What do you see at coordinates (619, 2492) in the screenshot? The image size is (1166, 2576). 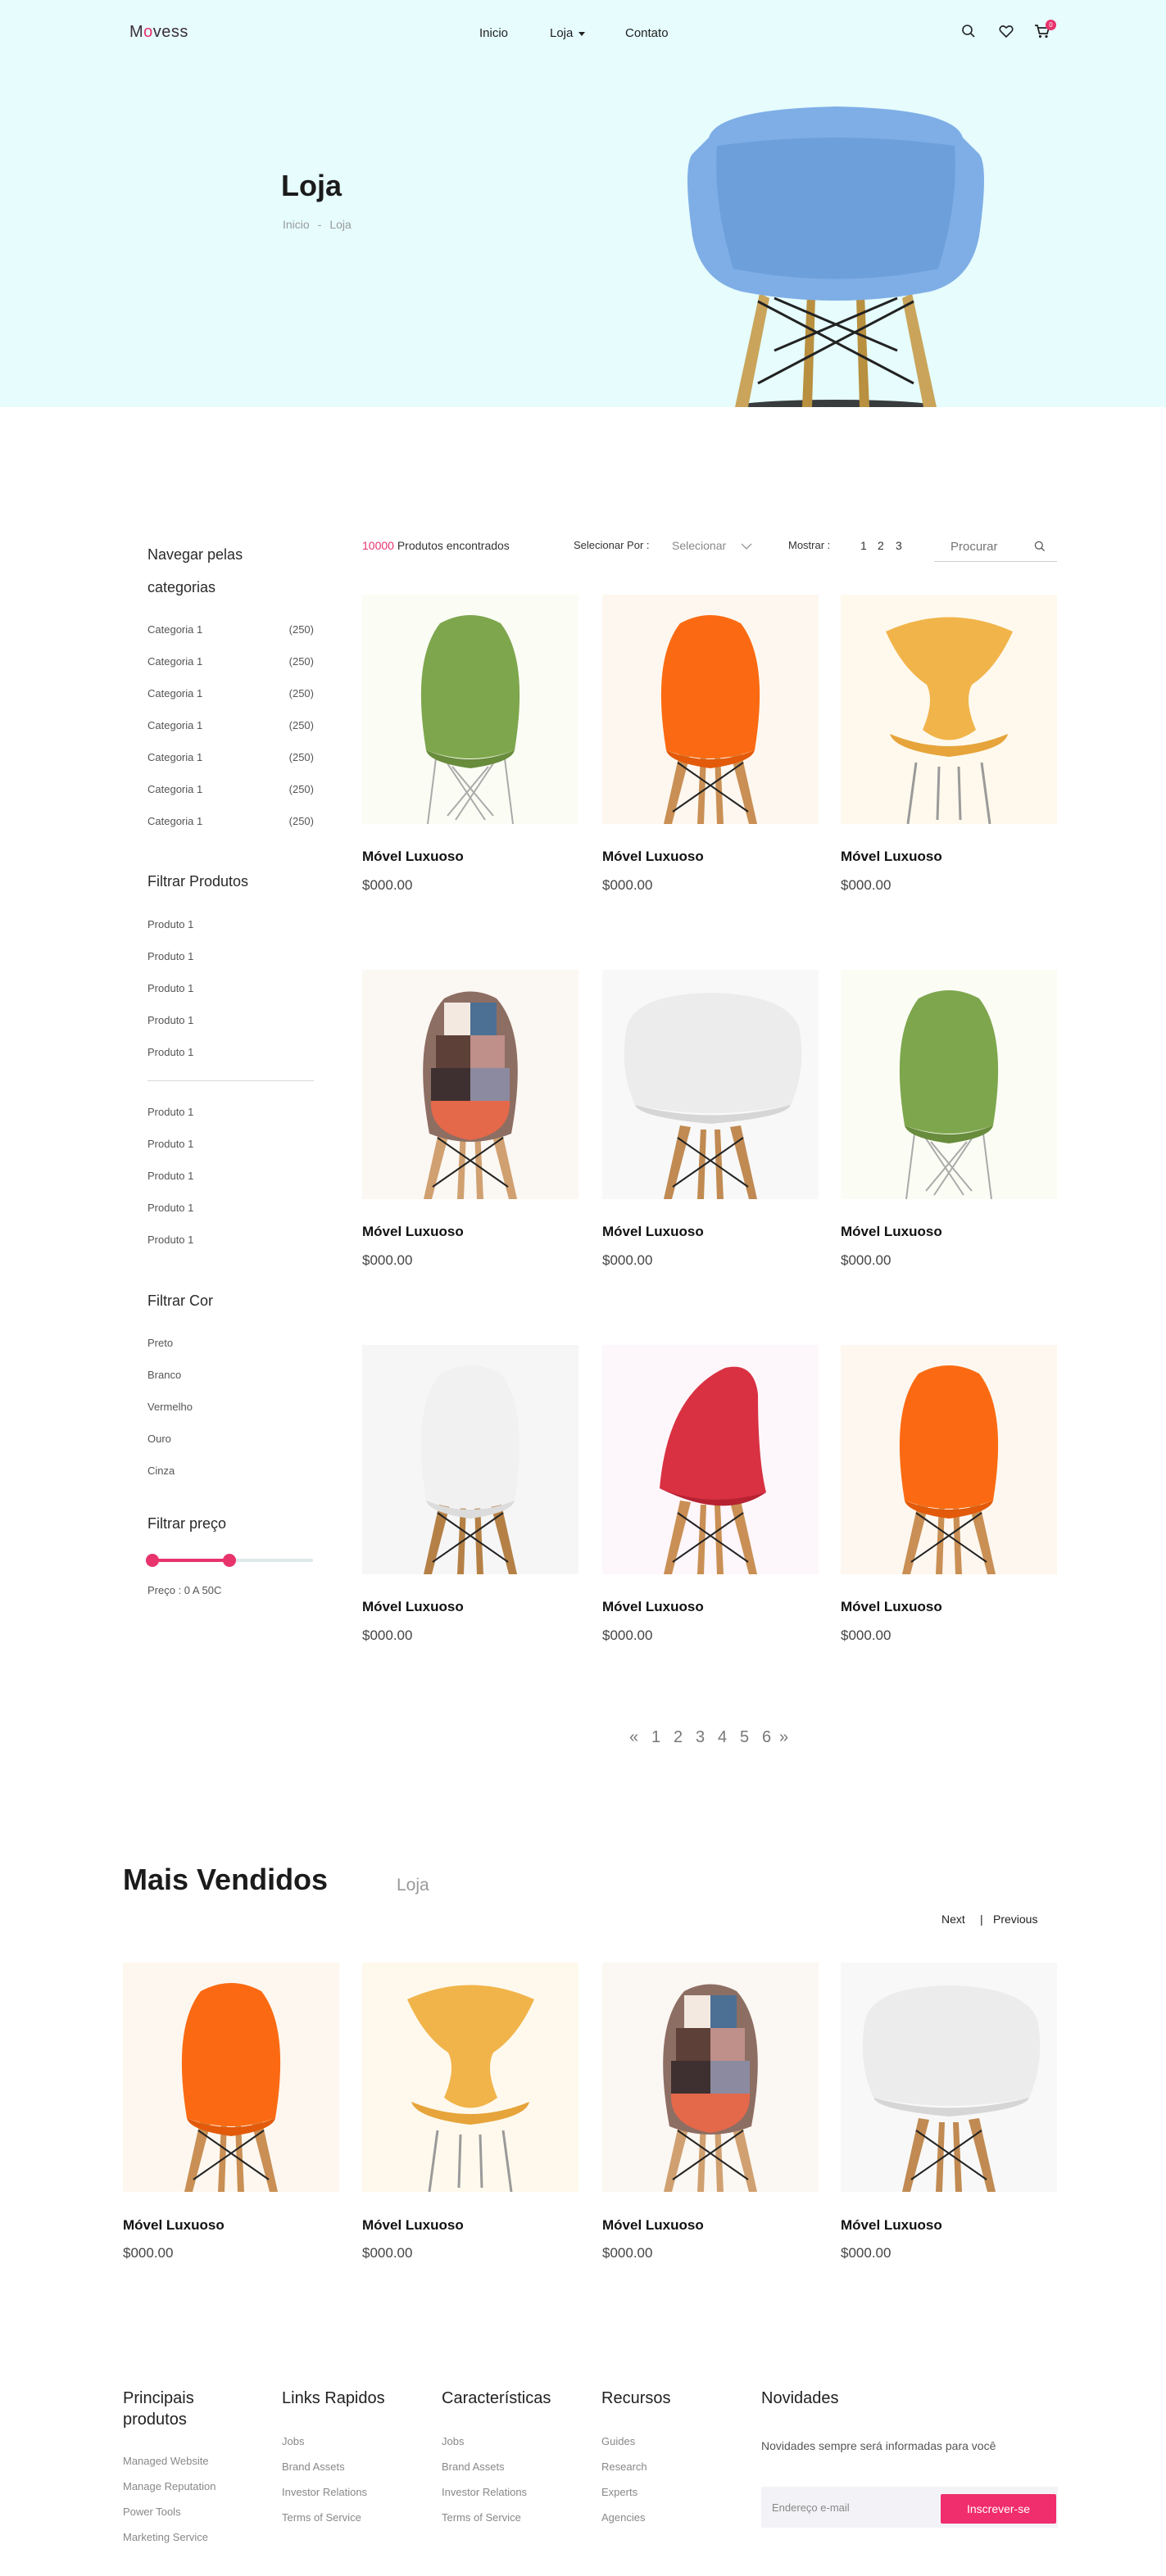 I see `footer-link: Experts` at bounding box center [619, 2492].